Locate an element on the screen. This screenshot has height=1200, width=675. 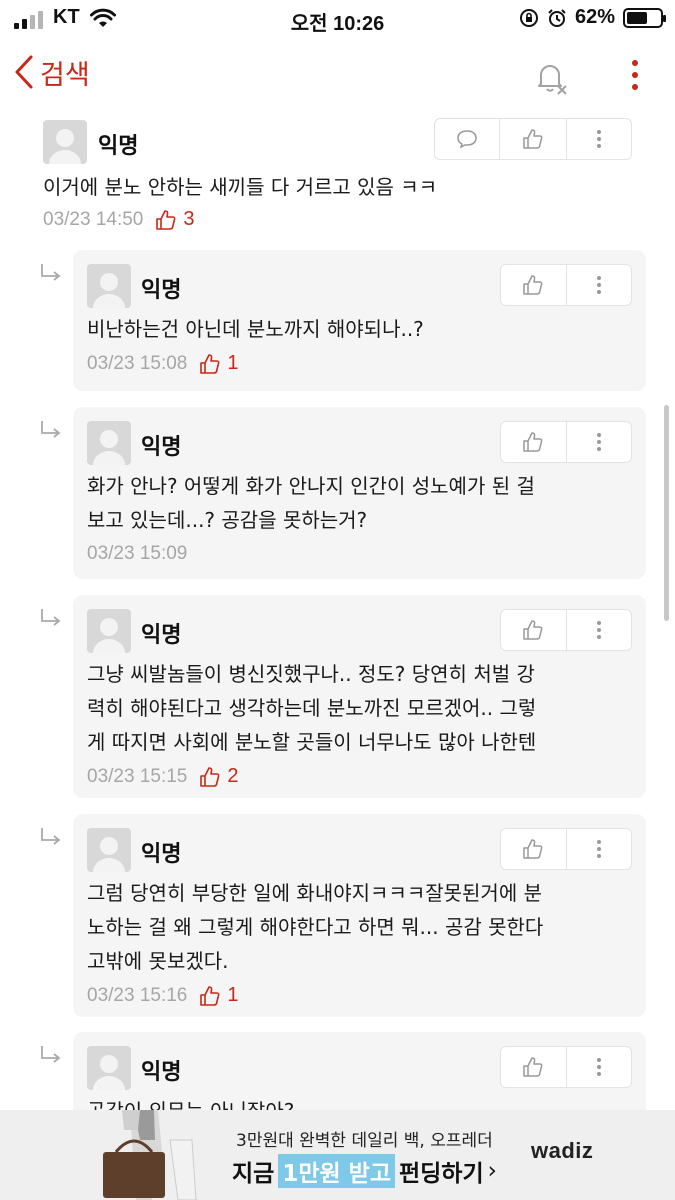
reply-date: 03/23 15:08 is located at coordinates (137, 363).